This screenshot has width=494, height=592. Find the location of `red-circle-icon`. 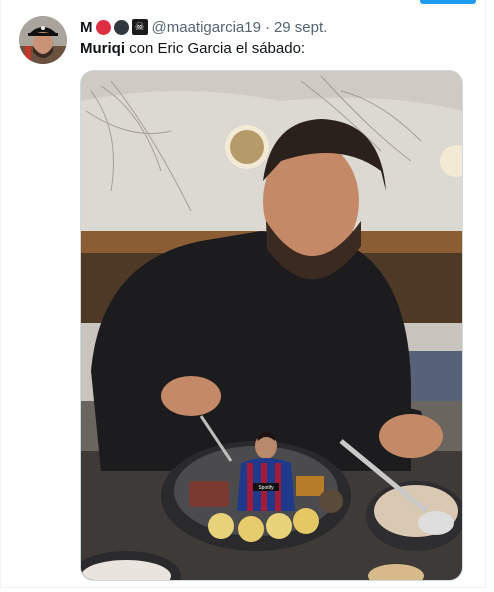

red-circle-icon is located at coordinates (103, 27).